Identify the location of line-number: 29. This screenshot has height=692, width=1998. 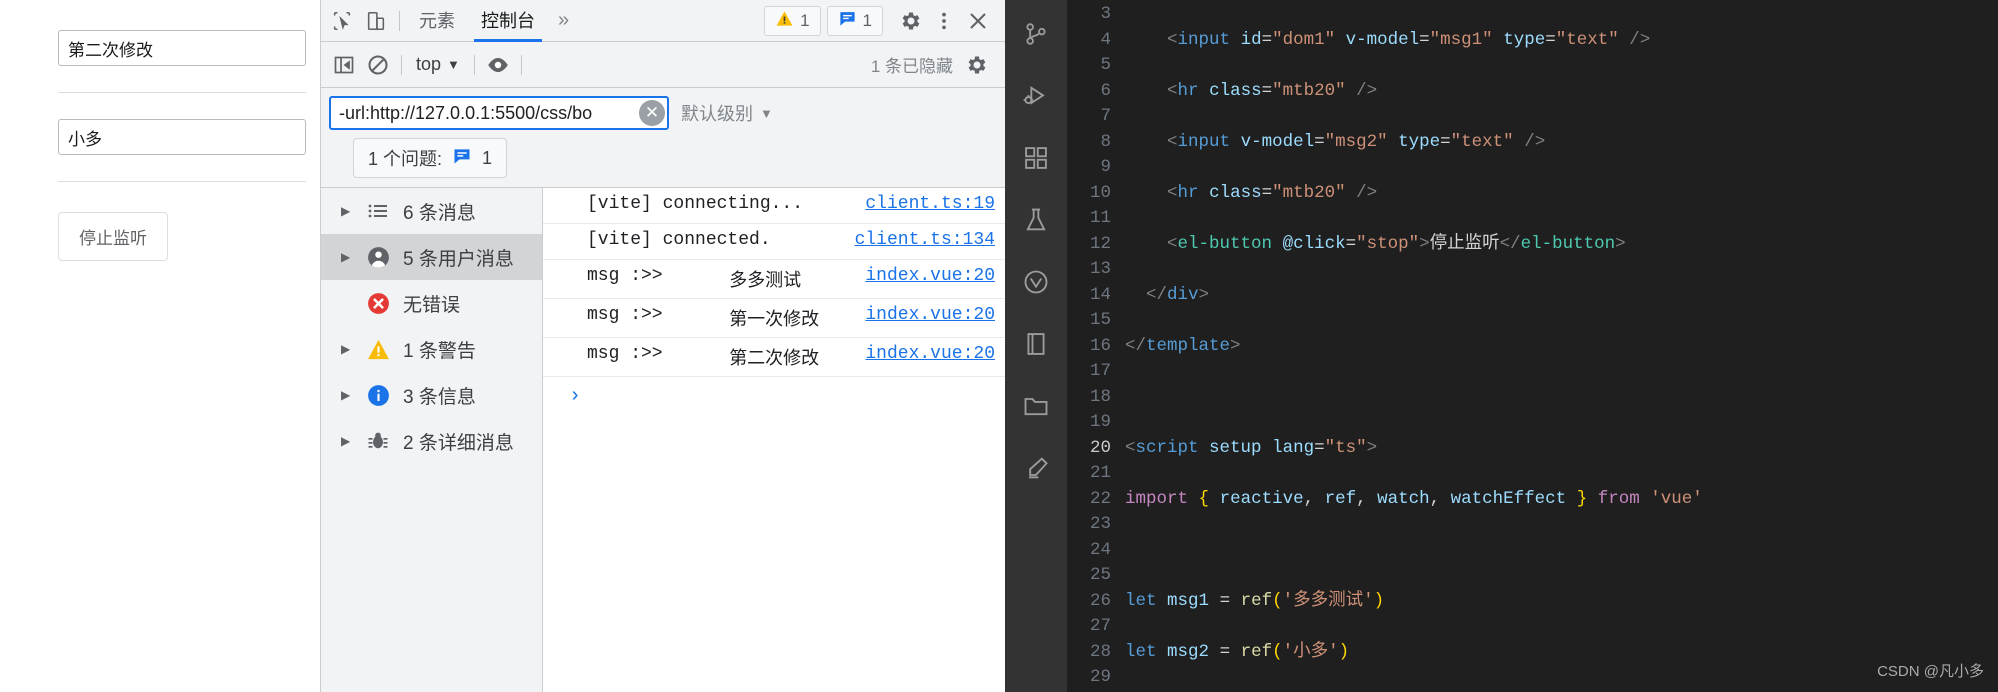
(1100, 677).